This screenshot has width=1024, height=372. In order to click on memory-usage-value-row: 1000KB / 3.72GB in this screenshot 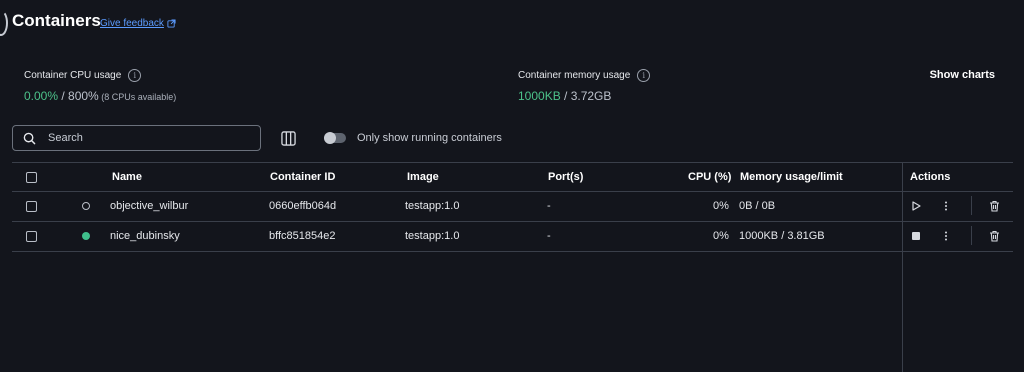, I will do `click(564, 96)`.